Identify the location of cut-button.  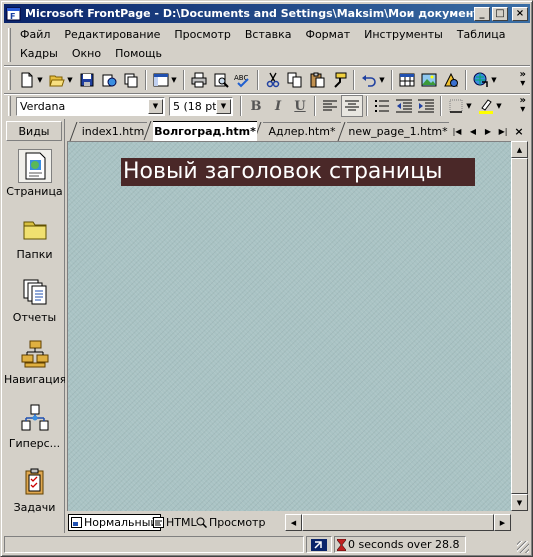
(273, 80).